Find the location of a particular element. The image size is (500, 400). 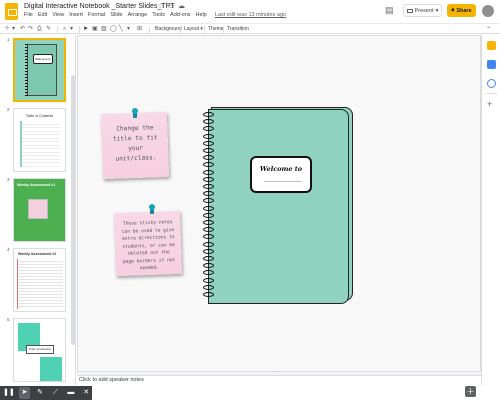

keep-icon is located at coordinates (491, 64).